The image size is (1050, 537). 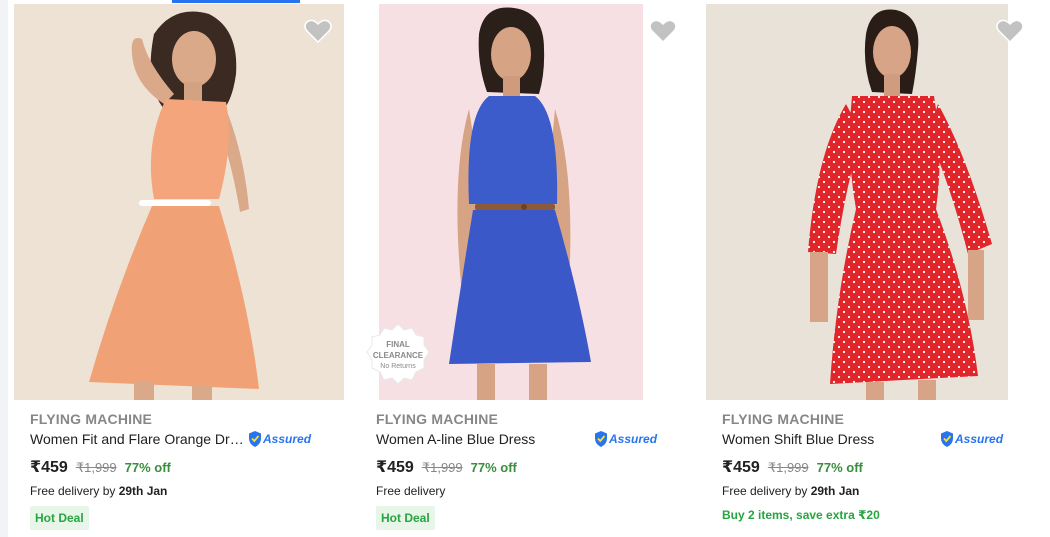 I want to click on product-title: Women A-line Blue Dress, so click(x=485, y=439).